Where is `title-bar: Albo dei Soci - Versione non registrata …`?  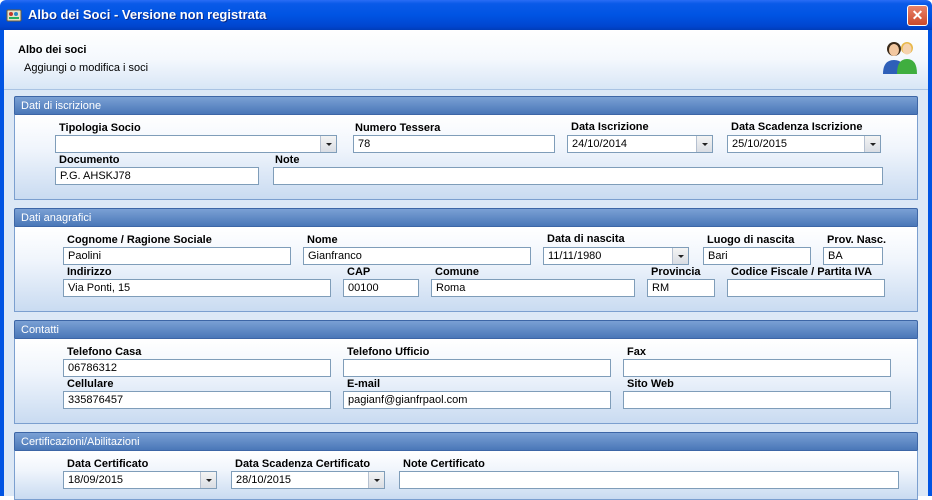
title-bar: Albo dei Soci - Versione non registrata … is located at coordinates (466, 15).